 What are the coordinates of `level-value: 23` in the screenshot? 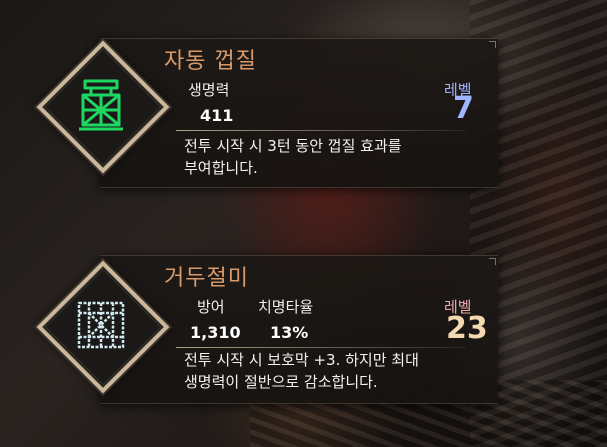 It's located at (467, 328).